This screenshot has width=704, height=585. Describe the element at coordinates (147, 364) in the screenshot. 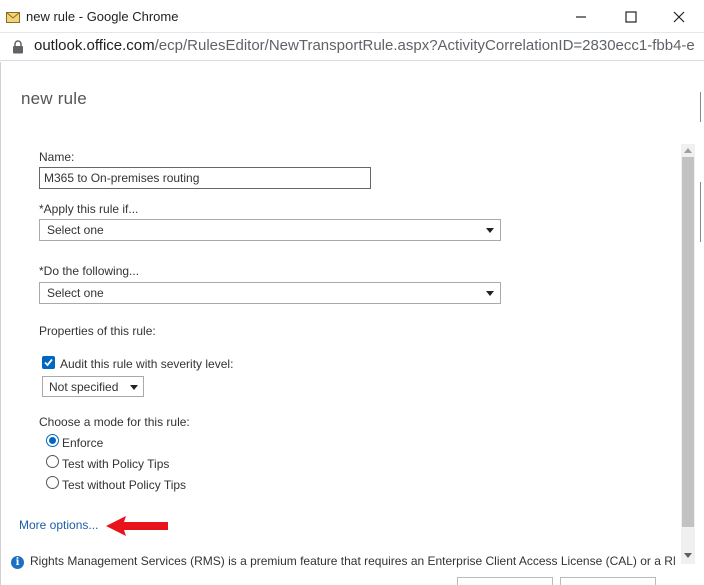

I see `audit-label: Audit this rule with severity level:` at that location.